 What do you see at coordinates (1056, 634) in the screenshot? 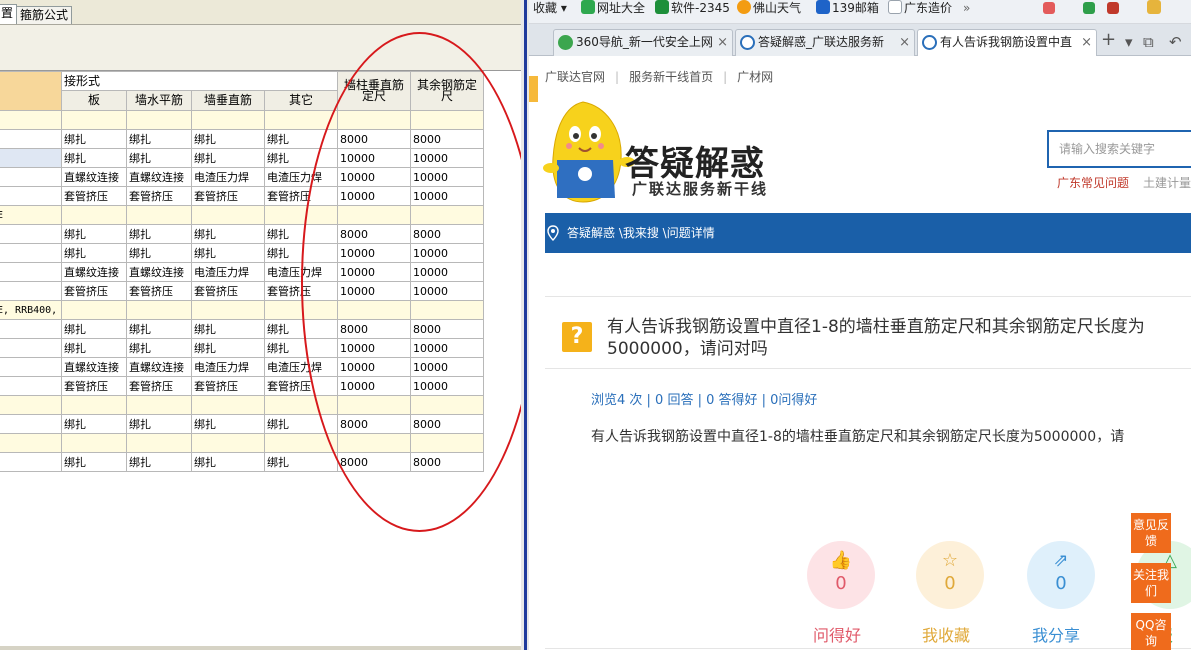
I see `share-label: 我分享` at bounding box center [1056, 634].